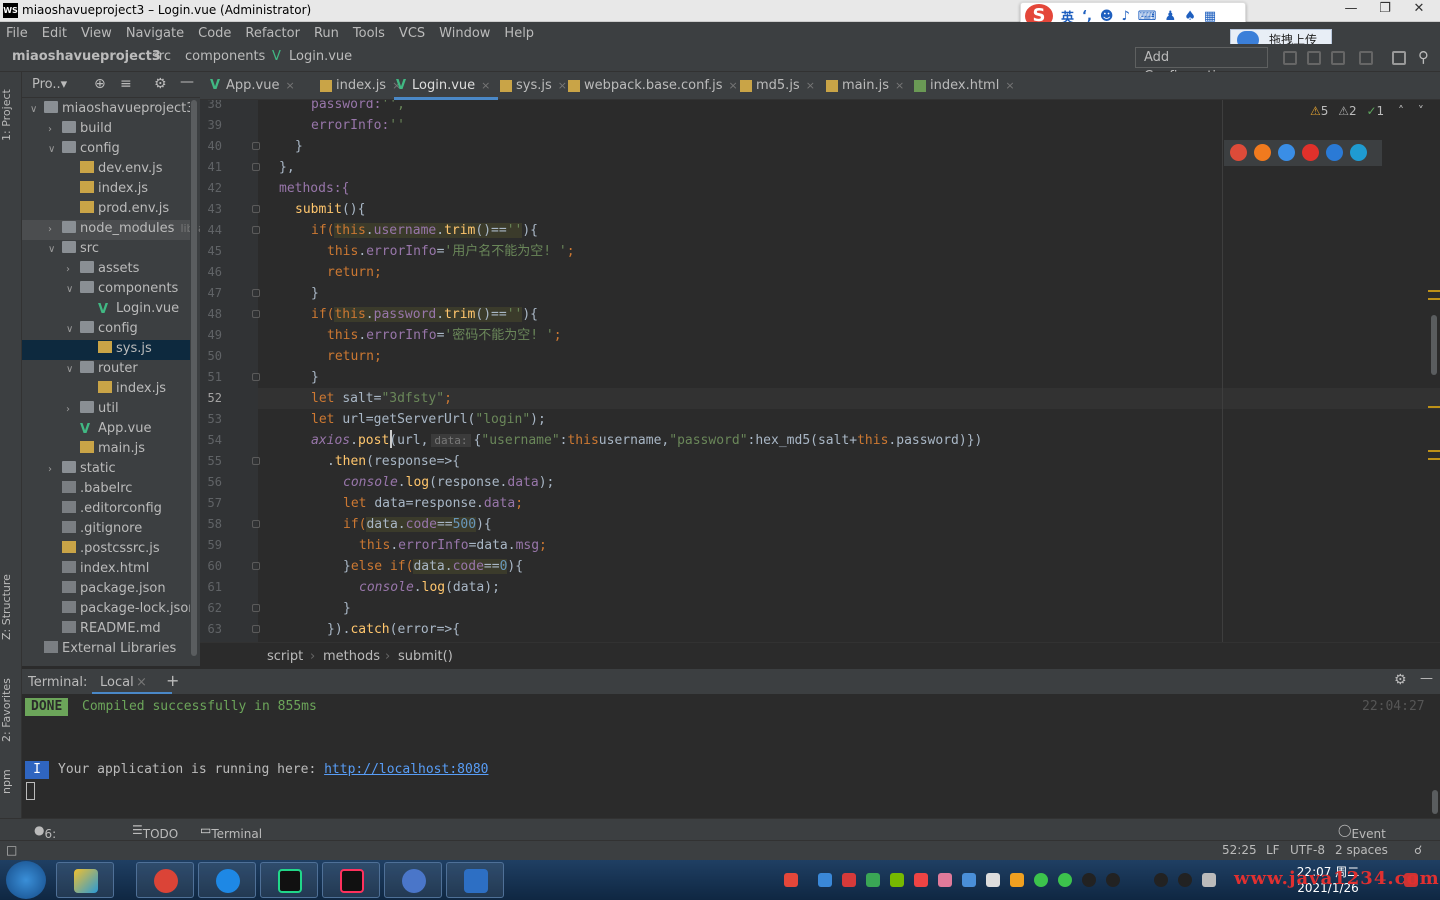  What do you see at coordinates (103, 649) in the screenshot?
I see `tree-item: External Libraries` at bounding box center [103, 649].